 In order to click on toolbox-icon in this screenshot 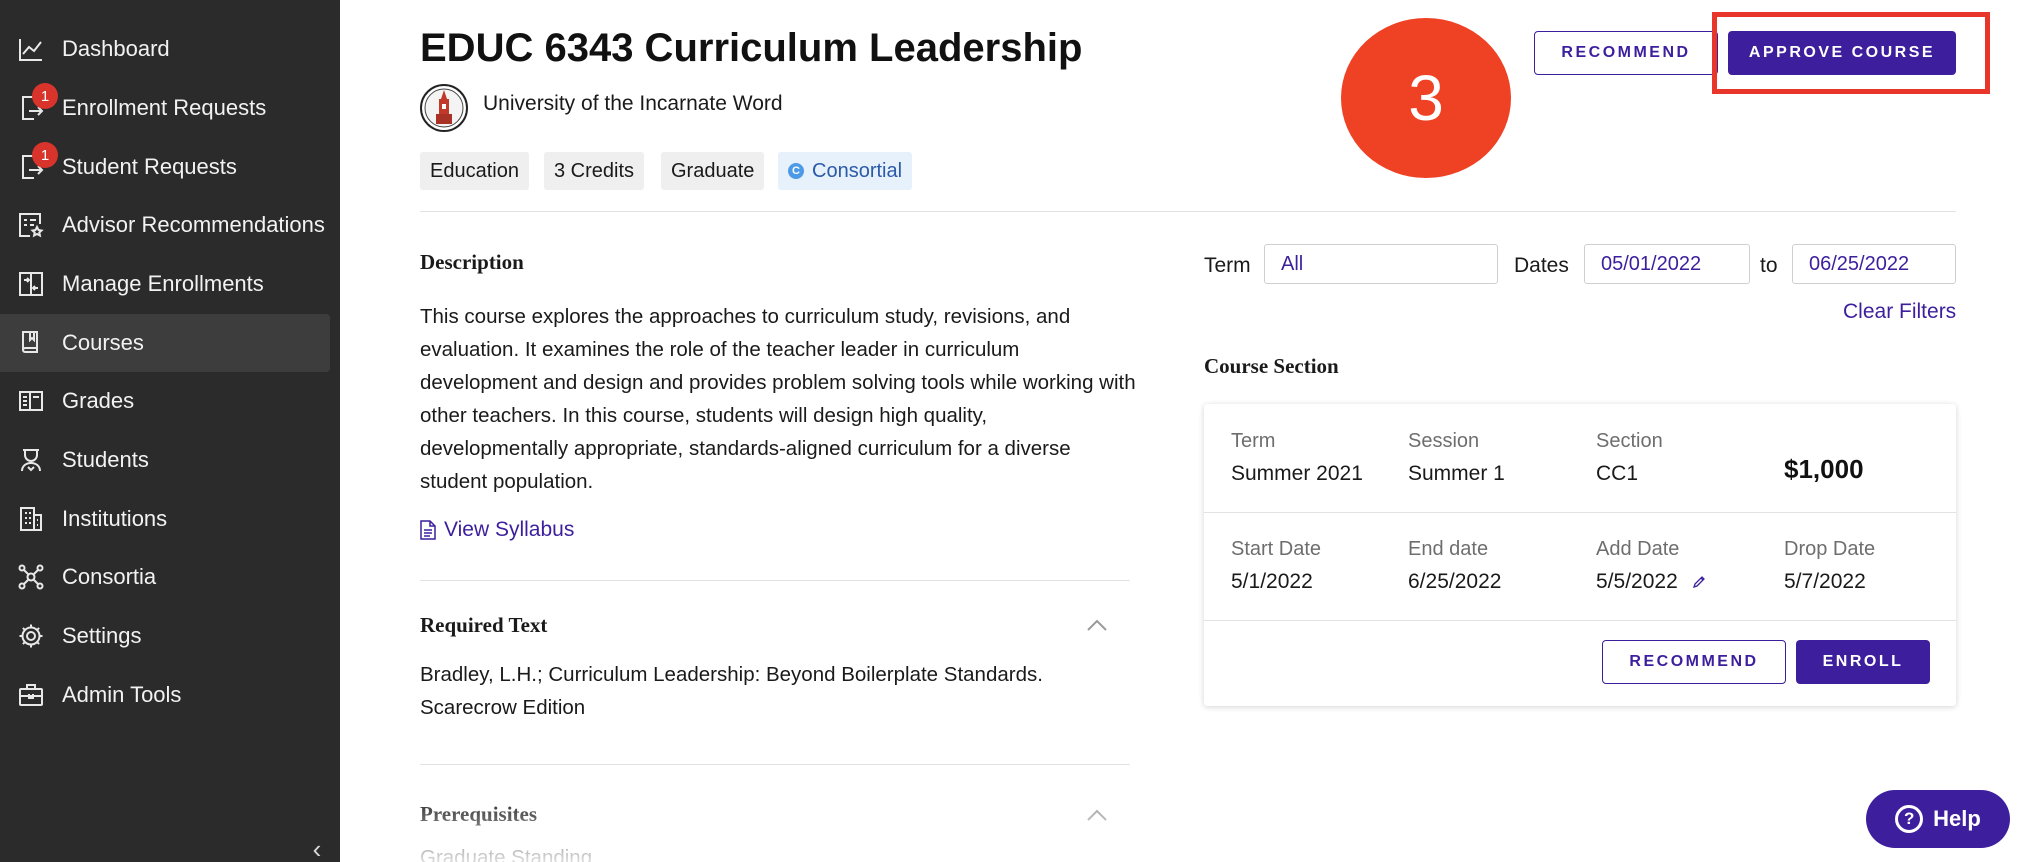, I will do `click(31, 695)`.